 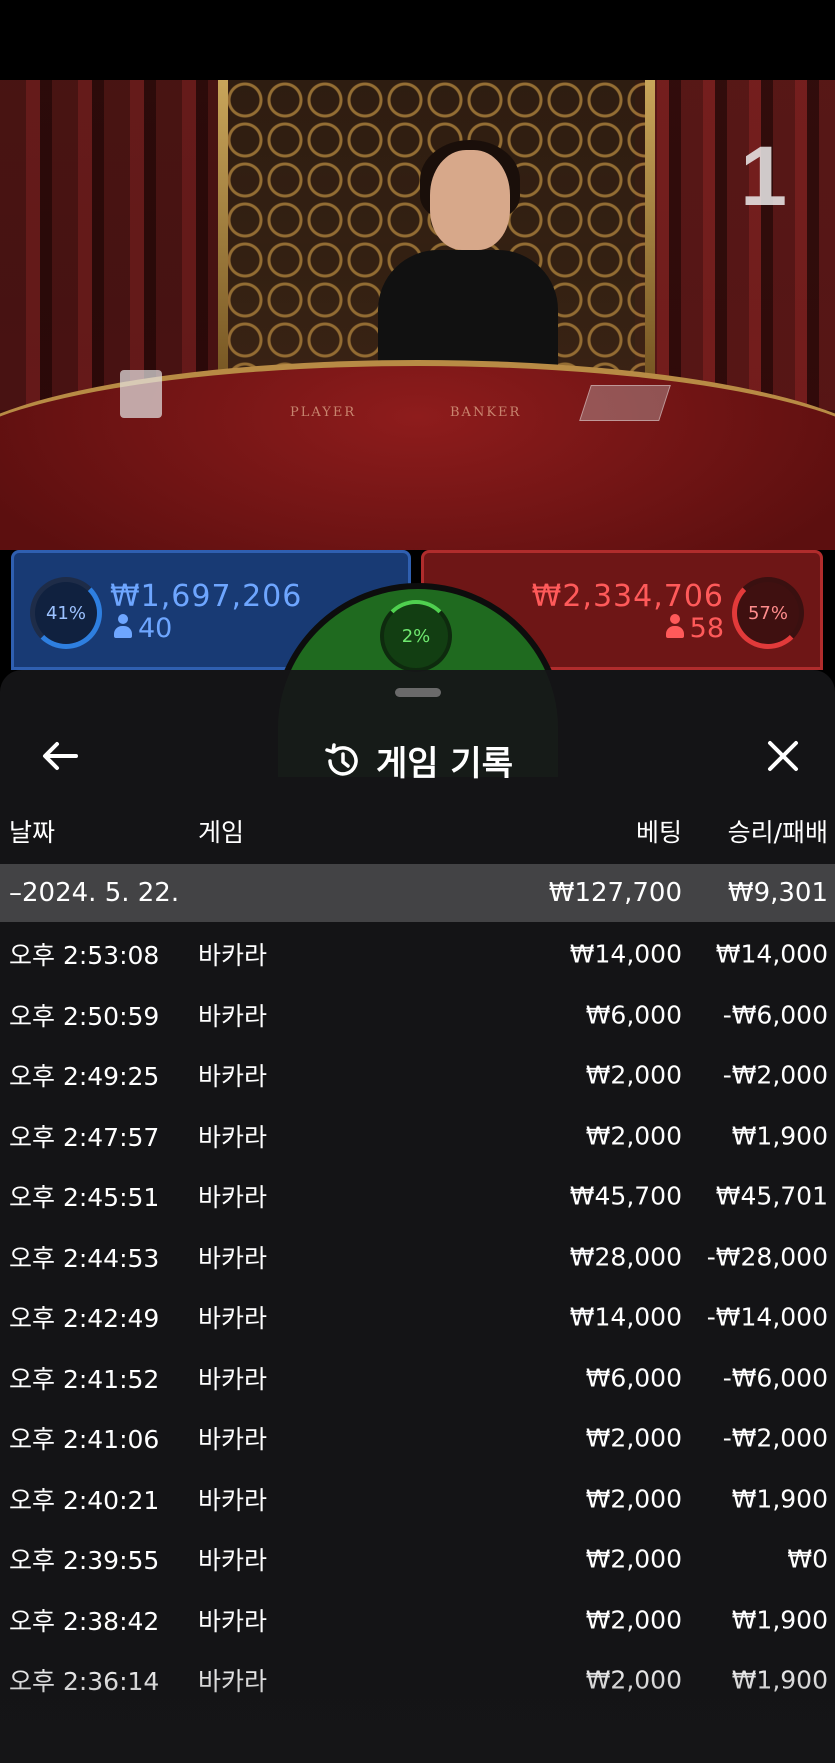 What do you see at coordinates (341, 759) in the screenshot?
I see `history-clock-icon` at bounding box center [341, 759].